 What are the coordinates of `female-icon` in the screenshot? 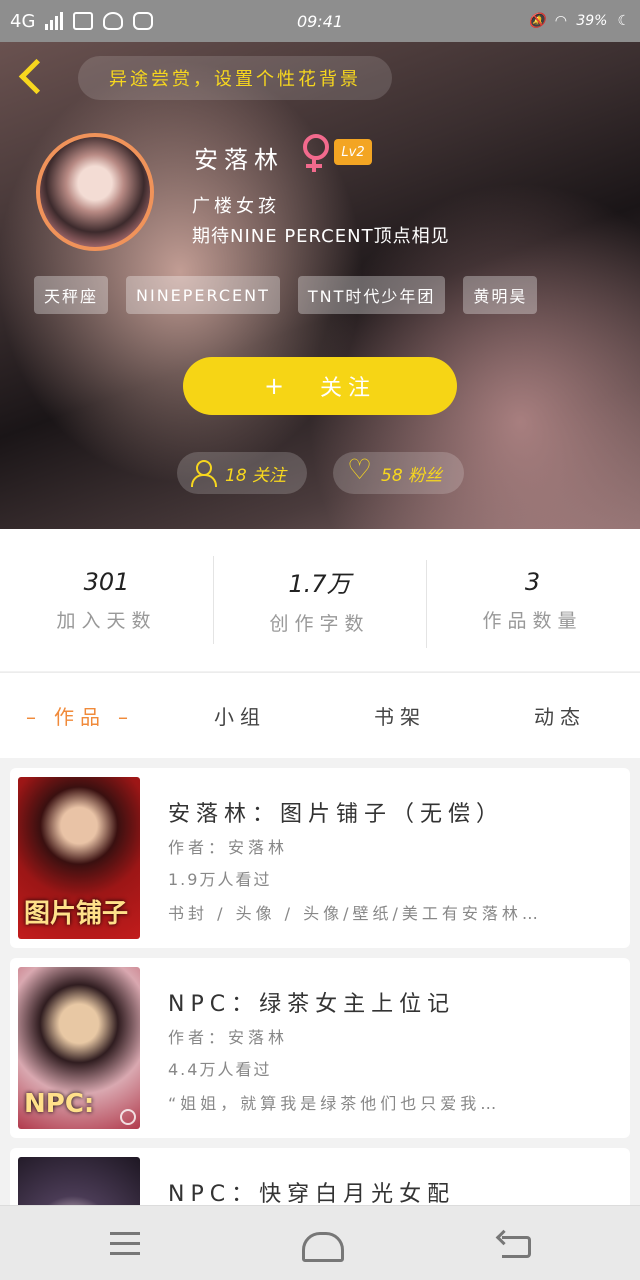 It's located at (315, 154).